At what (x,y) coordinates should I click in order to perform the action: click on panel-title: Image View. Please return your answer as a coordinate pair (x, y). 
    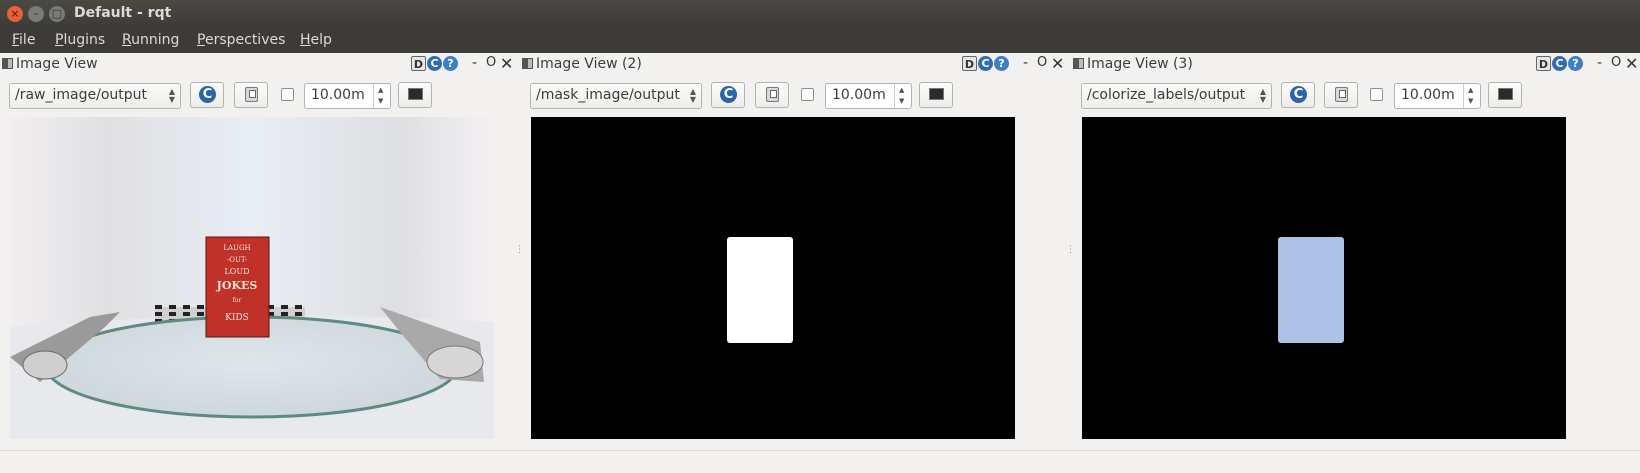
    Looking at the image, I should click on (57, 64).